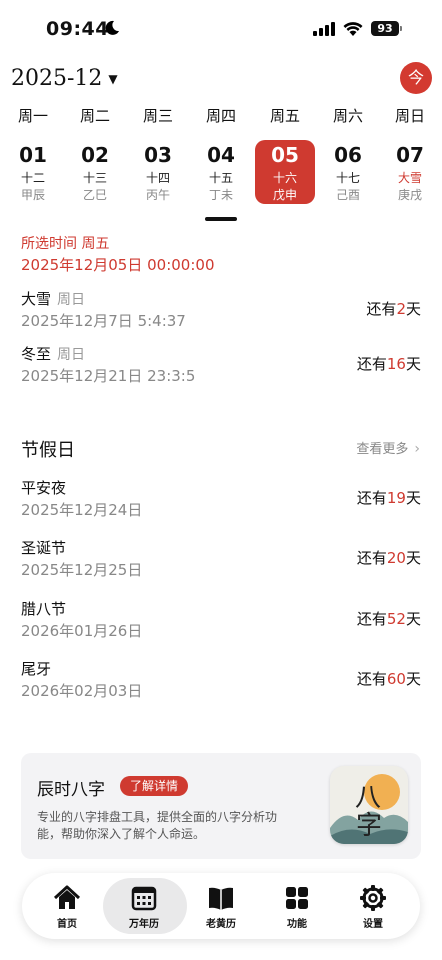 This screenshot has width=442, height=960. What do you see at coordinates (157, 195) in the screenshot?
I see `ganzhi-day: 丙午` at bounding box center [157, 195].